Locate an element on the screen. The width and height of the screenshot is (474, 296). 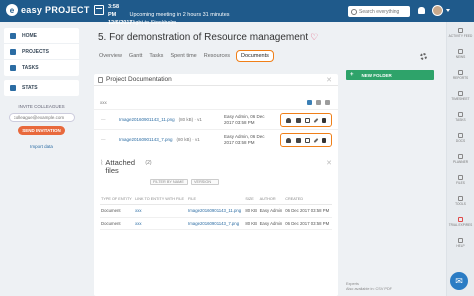
sidebar-item-home: HOME is located at coordinates (41, 36).